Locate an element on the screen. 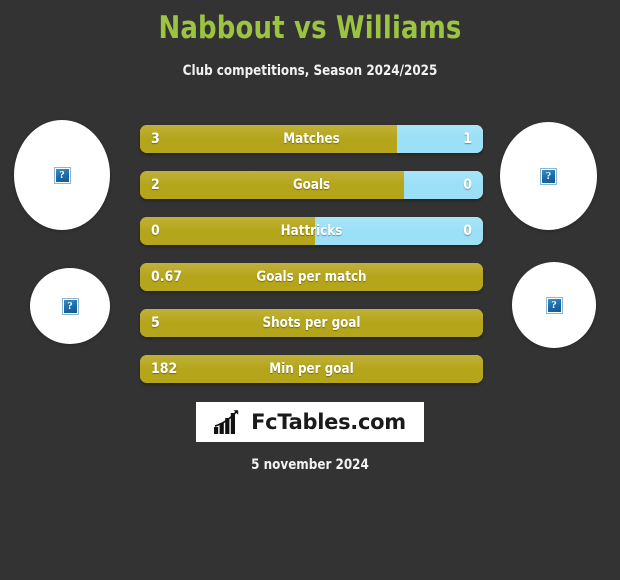 Image resolution: width=620 pixels, height=580 pixels. avatar-right-top: ? is located at coordinates (548, 176).